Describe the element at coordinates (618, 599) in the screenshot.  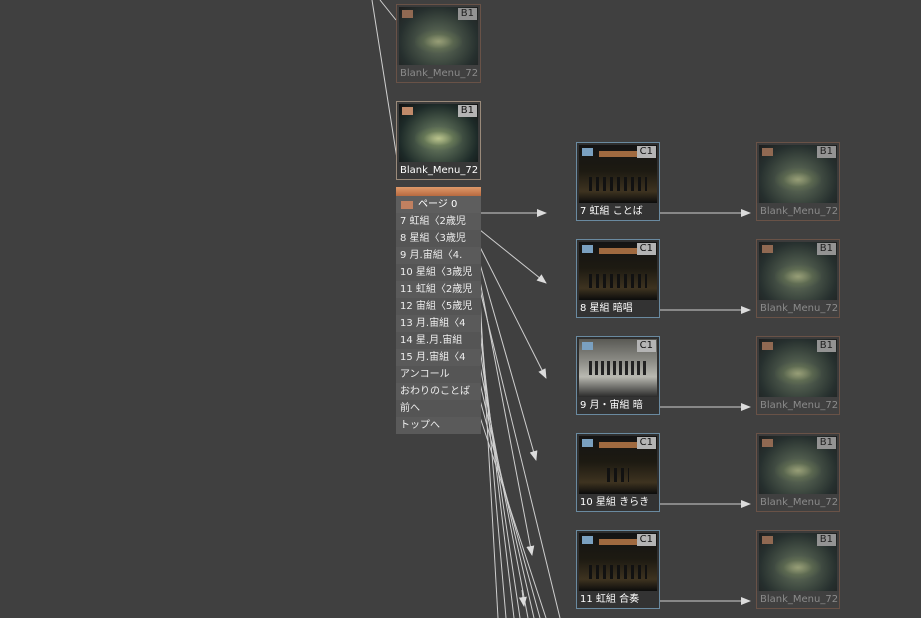
I see `node-label: 11 虹組 合奏` at that location.